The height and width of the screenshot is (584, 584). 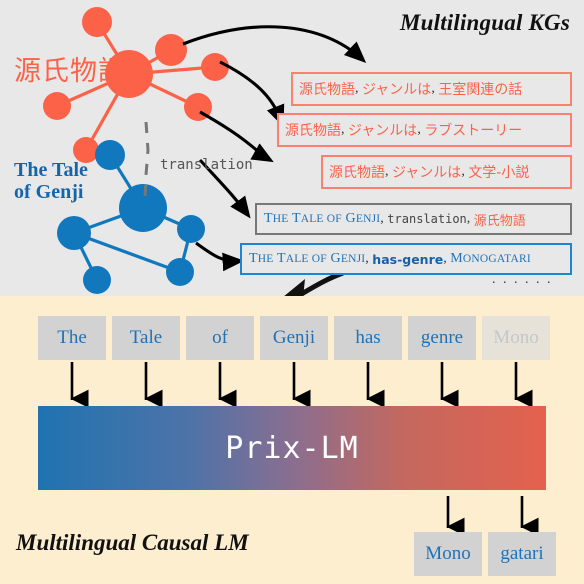 What do you see at coordinates (70, 71) in the screenshot?
I see `kg-entity-label-ja: 源氏物語` at bounding box center [70, 71].